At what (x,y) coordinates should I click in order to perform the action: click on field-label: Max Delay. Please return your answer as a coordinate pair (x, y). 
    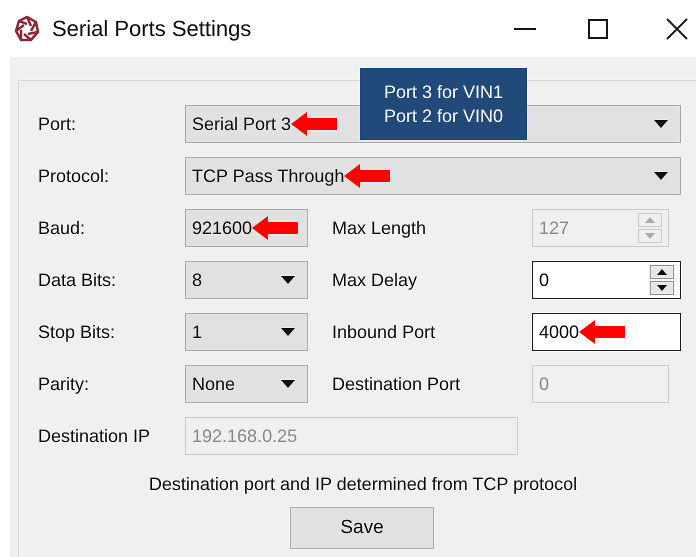
    Looking at the image, I should click on (375, 280).